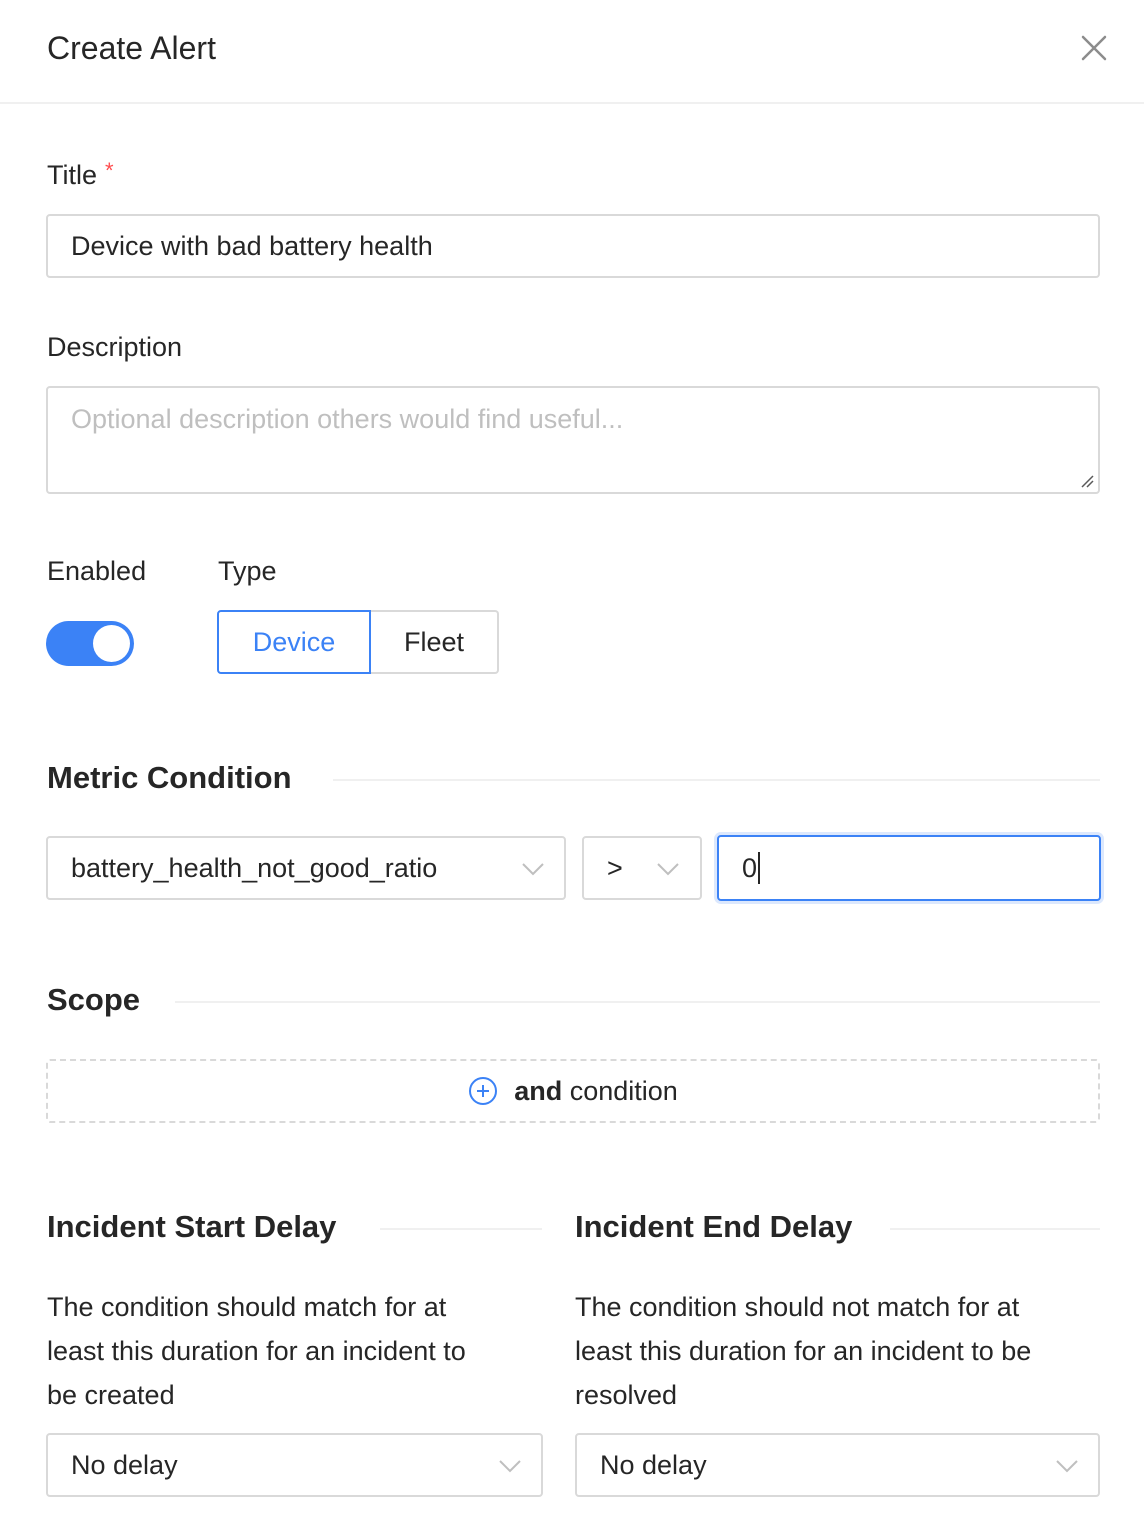 The width and height of the screenshot is (1144, 1538). I want to click on metric-divider, so click(716, 780).